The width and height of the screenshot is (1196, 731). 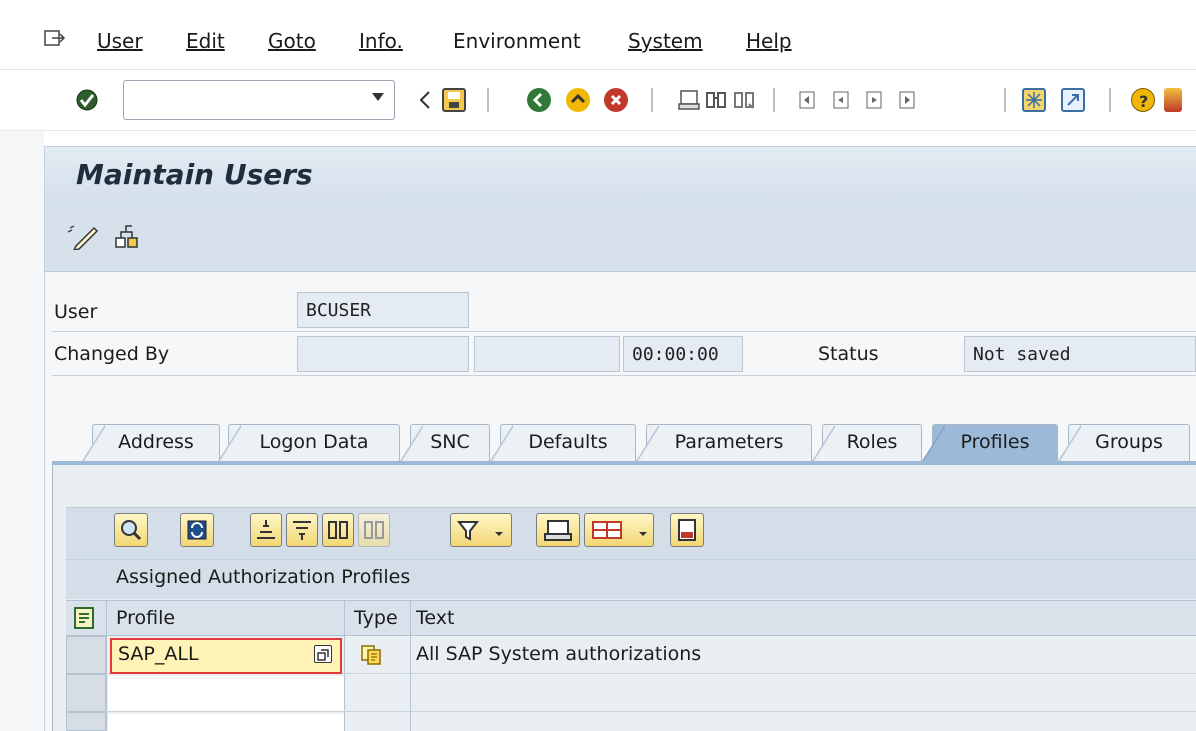 I want to click on screen-gutter, so click(x=22, y=431).